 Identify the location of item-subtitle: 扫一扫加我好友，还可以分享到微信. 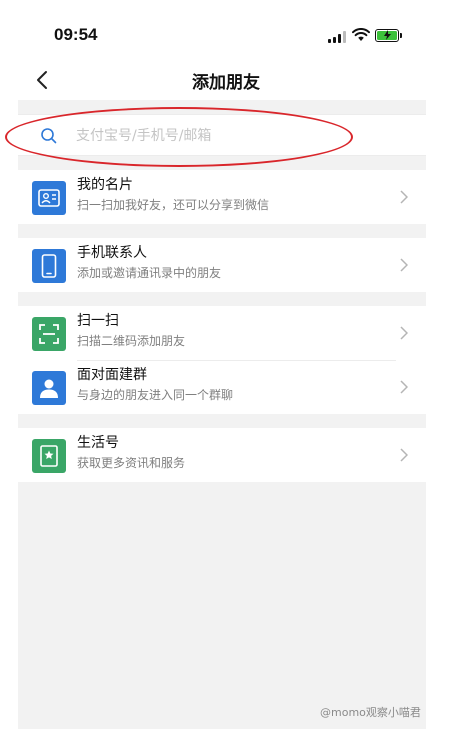
(173, 205).